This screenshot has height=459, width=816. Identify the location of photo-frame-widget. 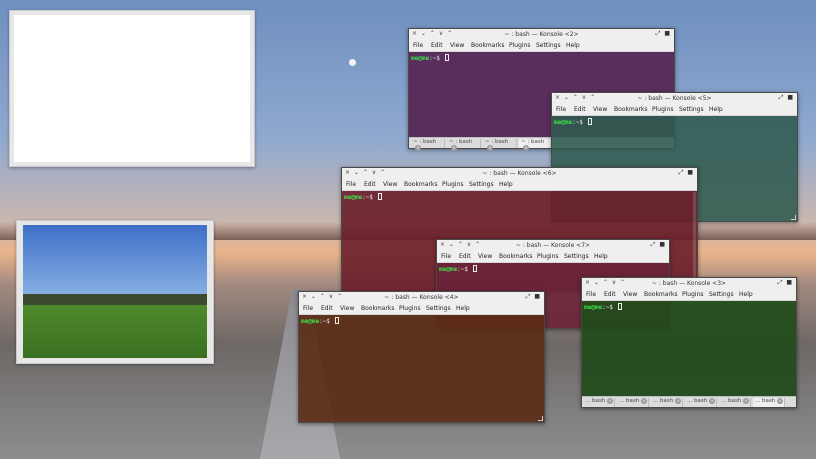
(115, 292).